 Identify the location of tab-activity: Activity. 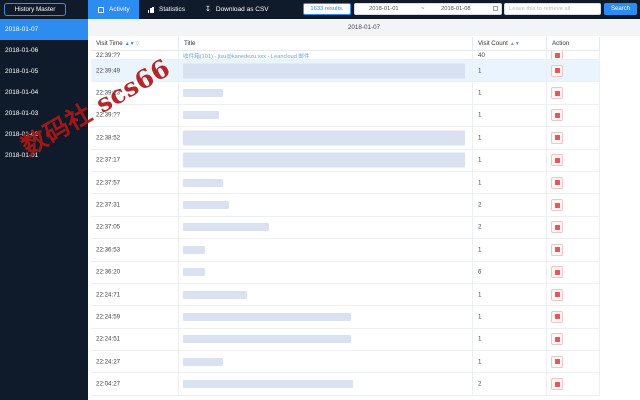
(113, 9).